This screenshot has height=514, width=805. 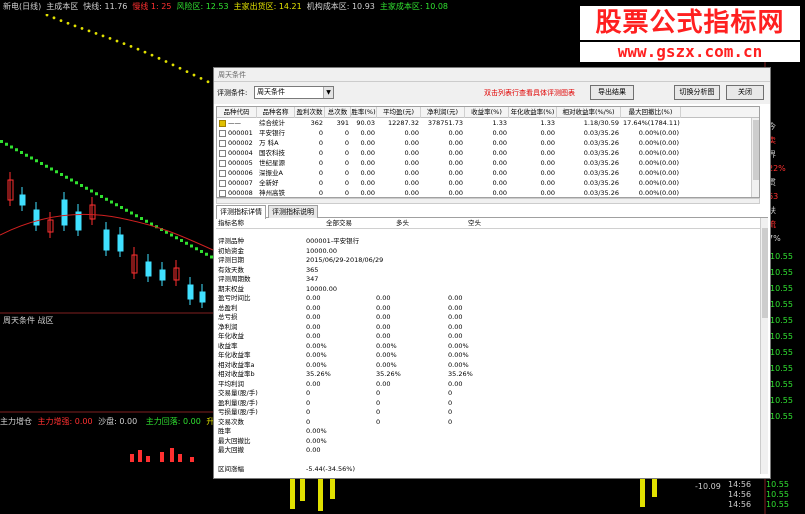 I want to click on detail-scrollbar, so click(x=764, y=346).